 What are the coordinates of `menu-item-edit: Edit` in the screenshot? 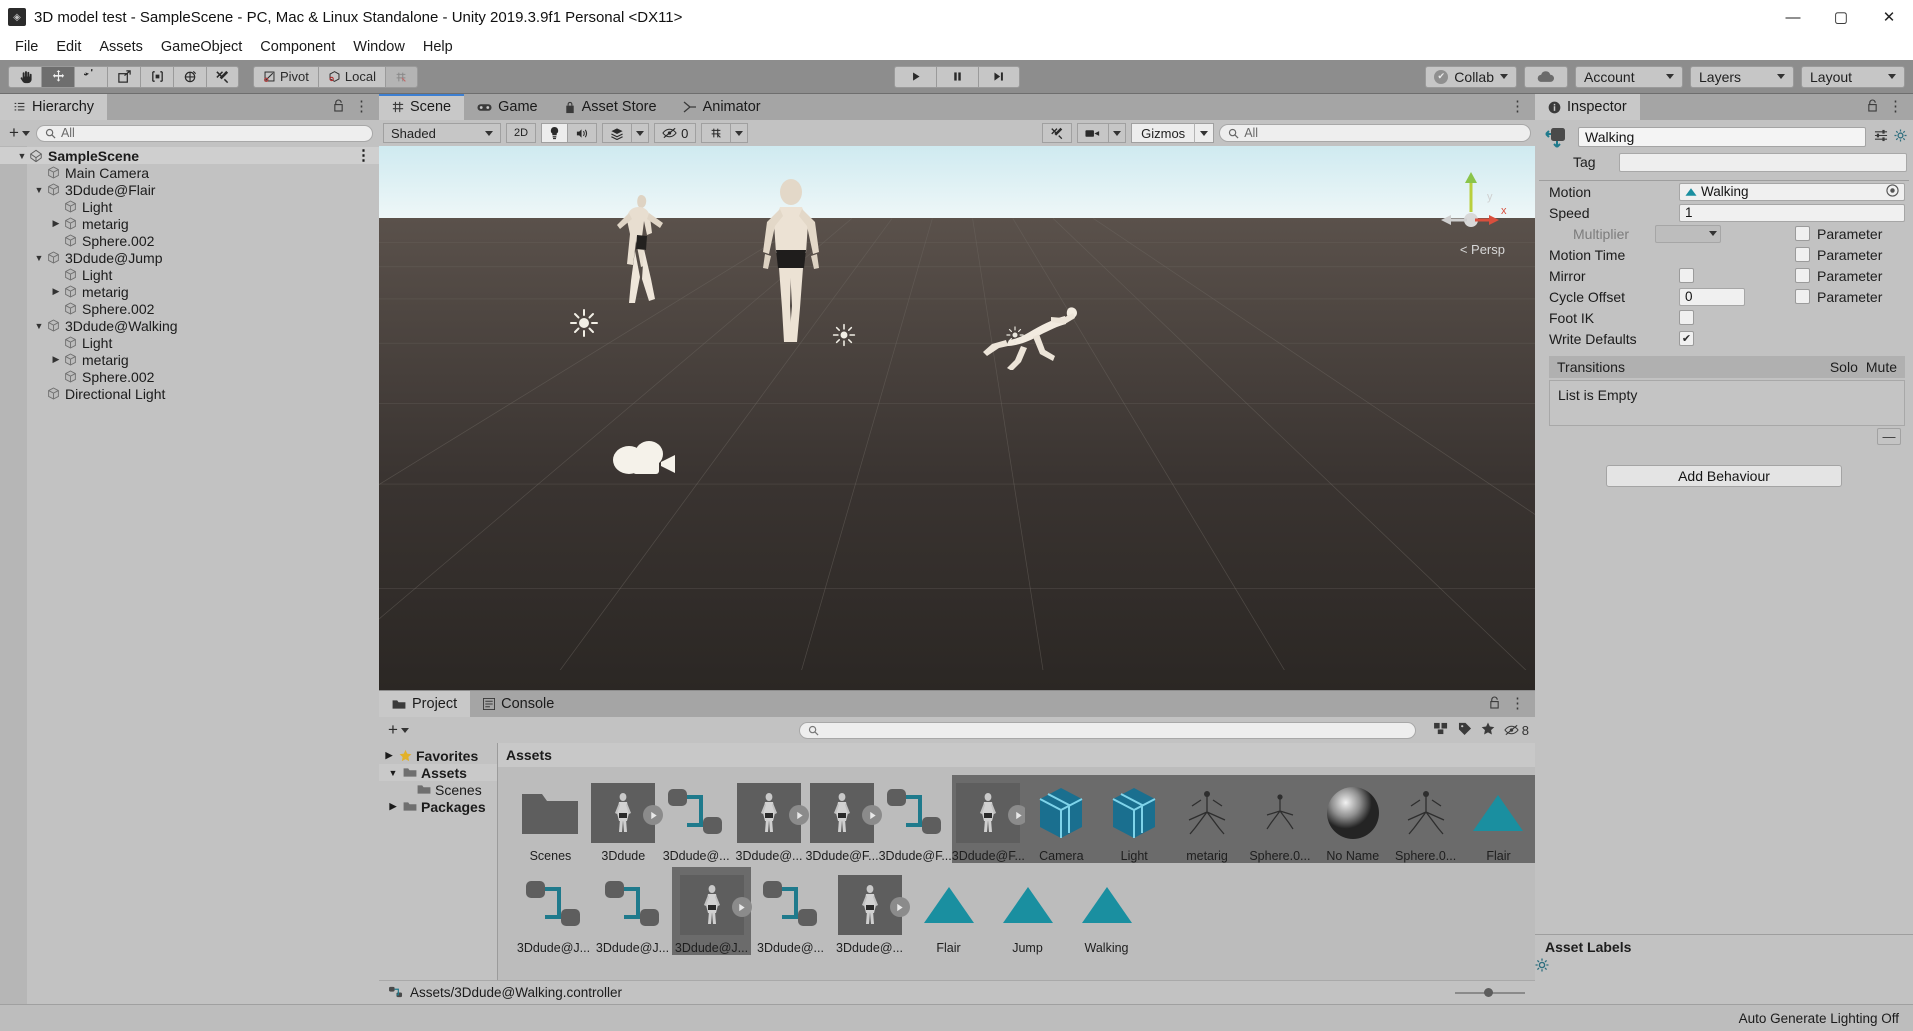 It's located at (68, 47).